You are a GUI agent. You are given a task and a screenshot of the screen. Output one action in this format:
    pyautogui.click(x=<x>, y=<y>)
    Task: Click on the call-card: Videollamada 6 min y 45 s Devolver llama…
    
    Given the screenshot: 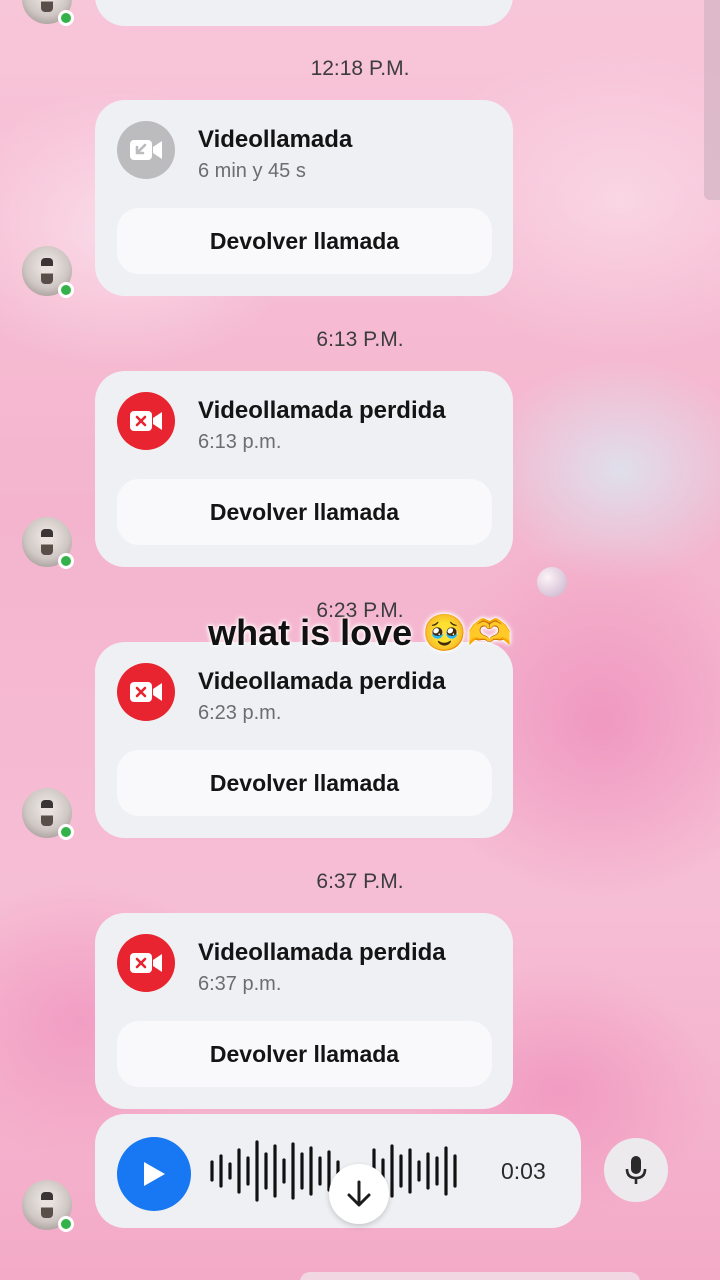 What is the action you would take?
    pyautogui.click(x=304, y=198)
    